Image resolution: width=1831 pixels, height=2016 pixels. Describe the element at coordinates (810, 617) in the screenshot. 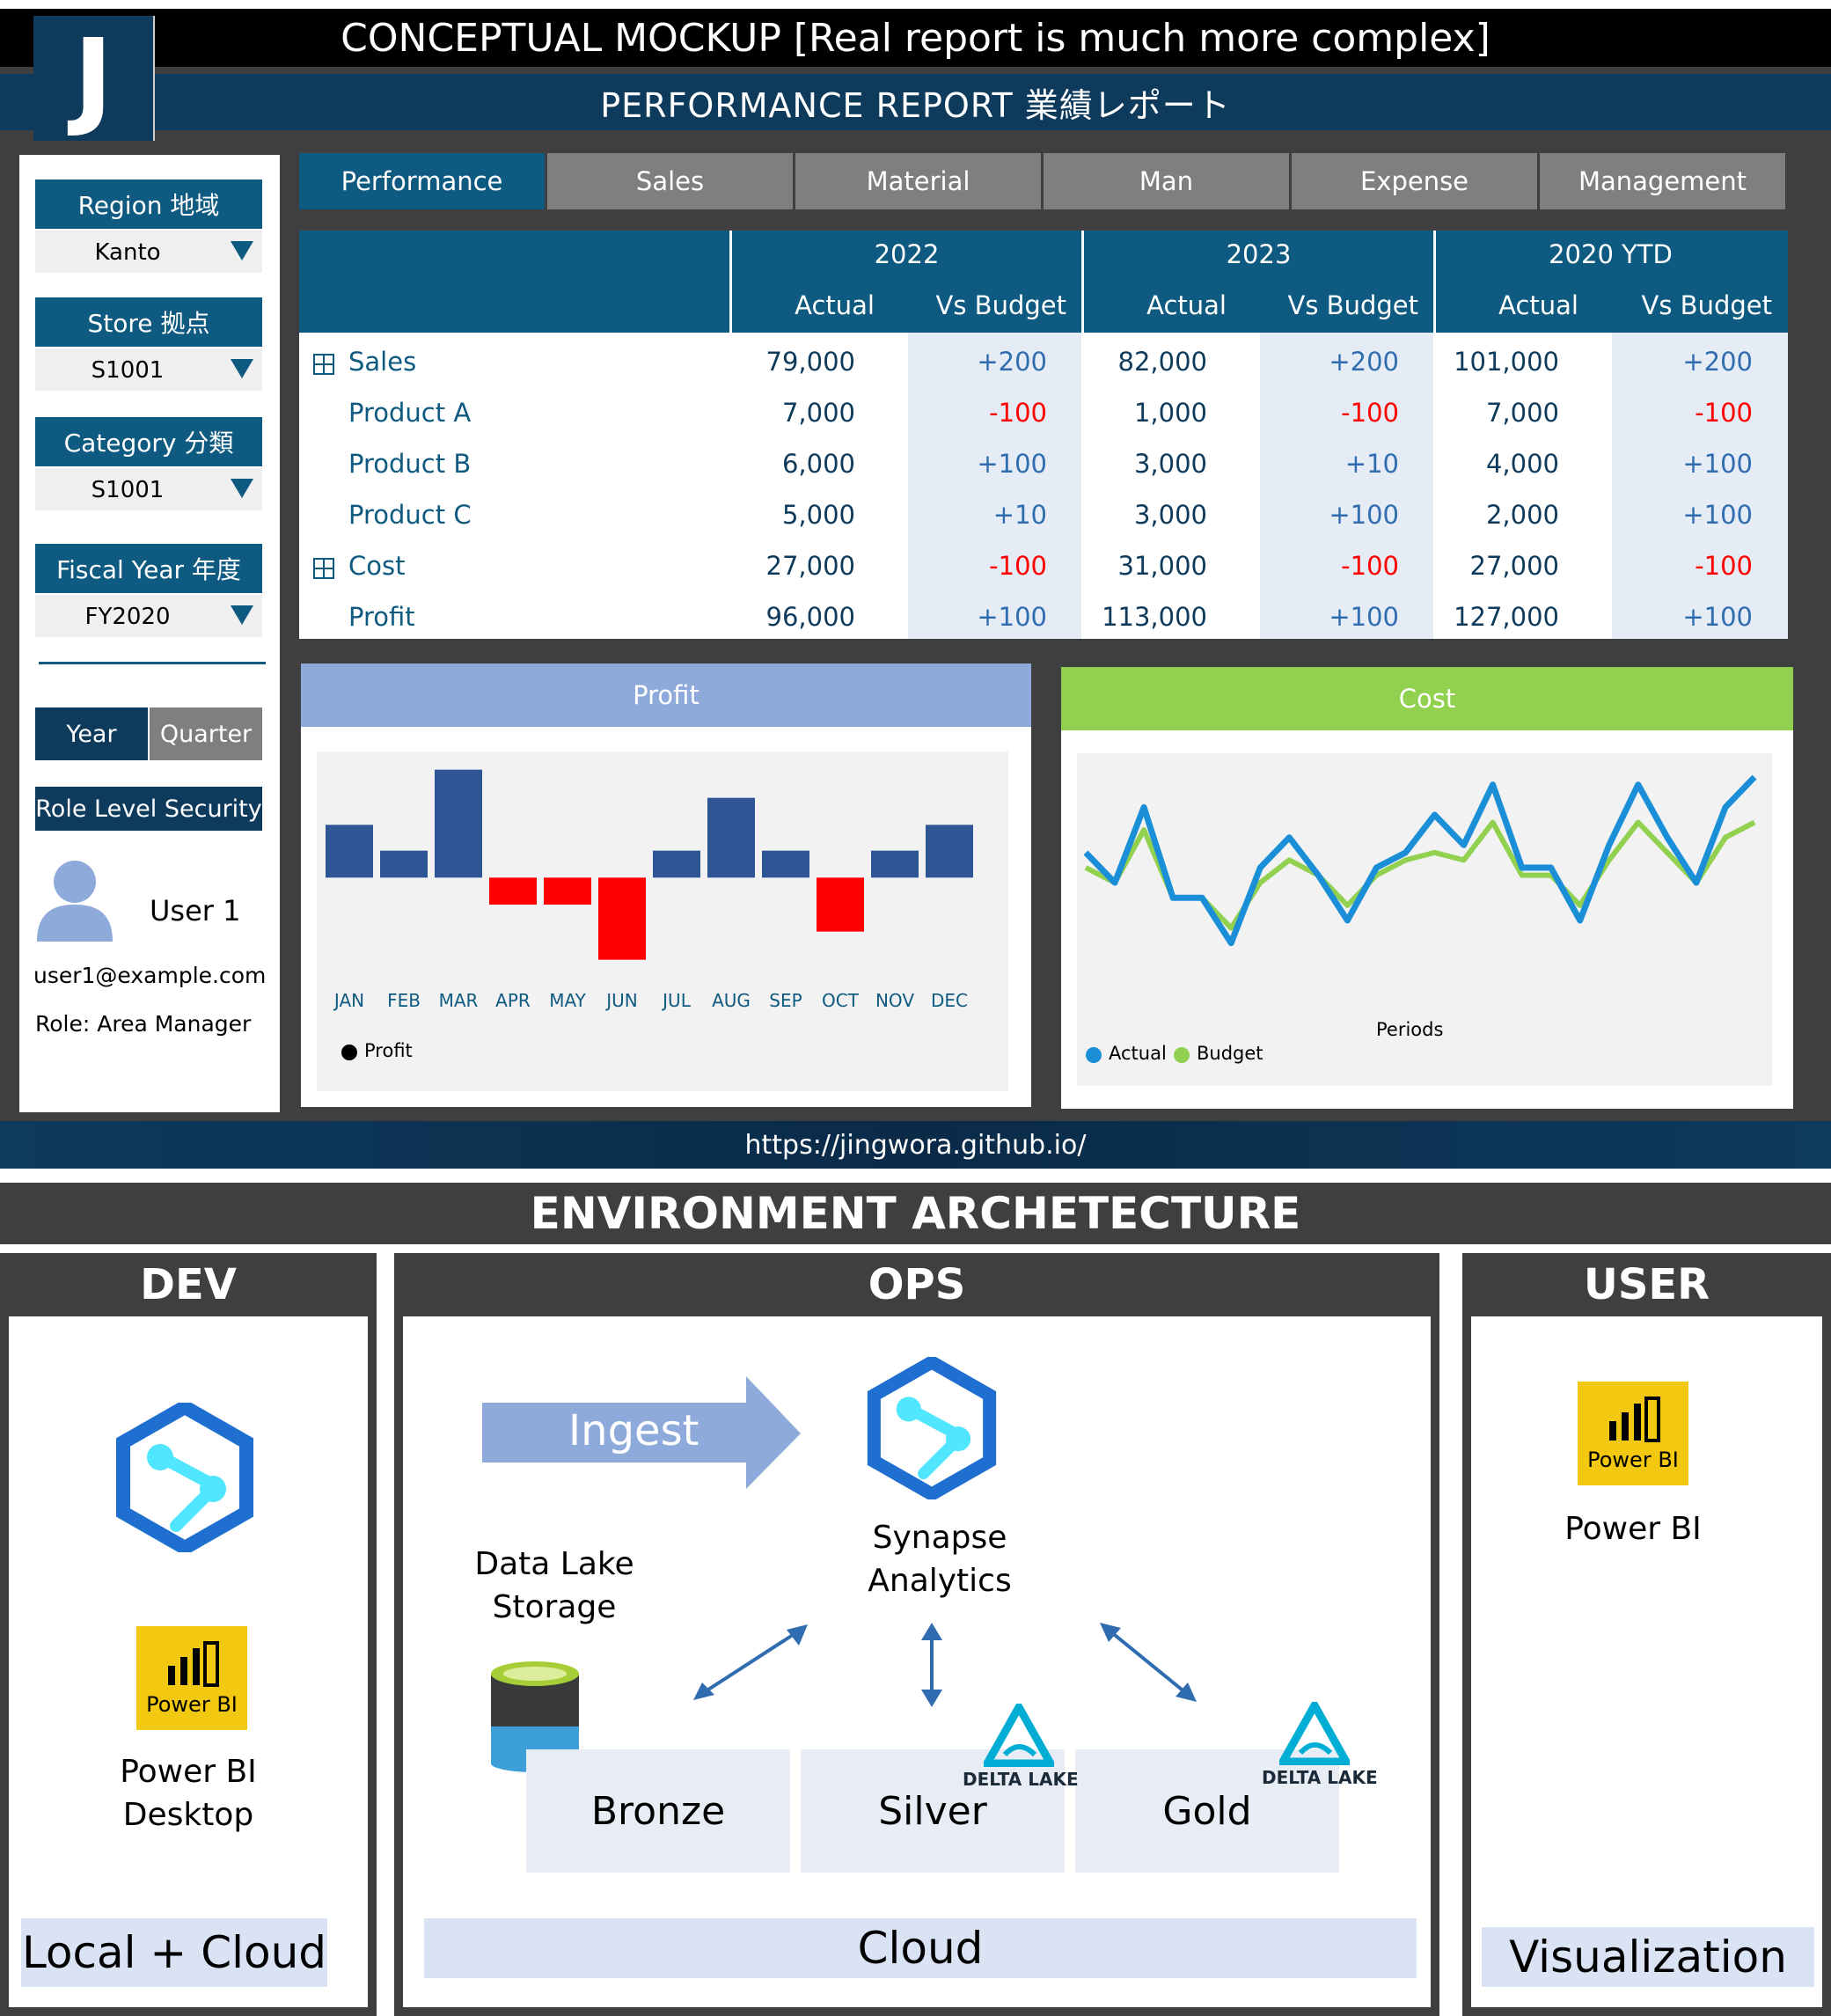

I see `table-cell: 96,000` at that location.